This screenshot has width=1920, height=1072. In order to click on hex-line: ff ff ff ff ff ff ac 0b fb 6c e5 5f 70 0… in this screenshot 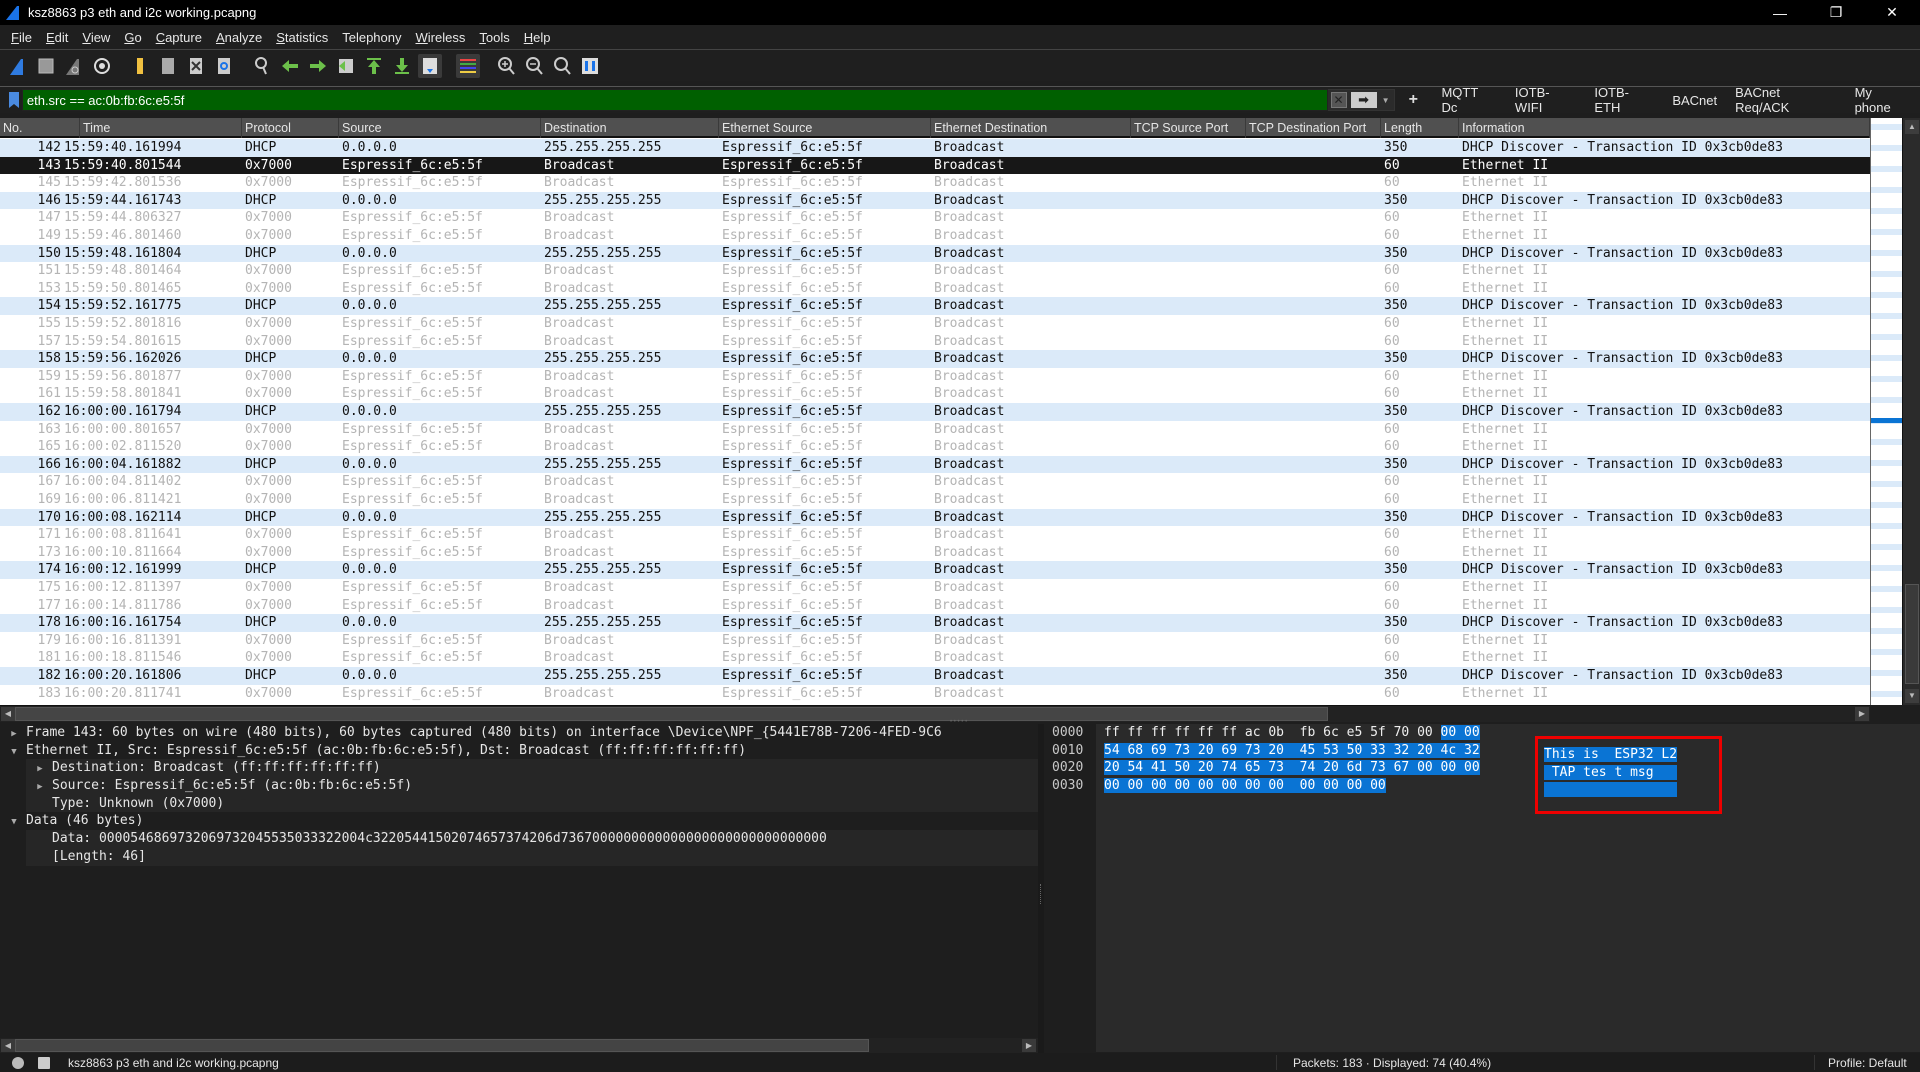, I will do `click(1292, 733)`.